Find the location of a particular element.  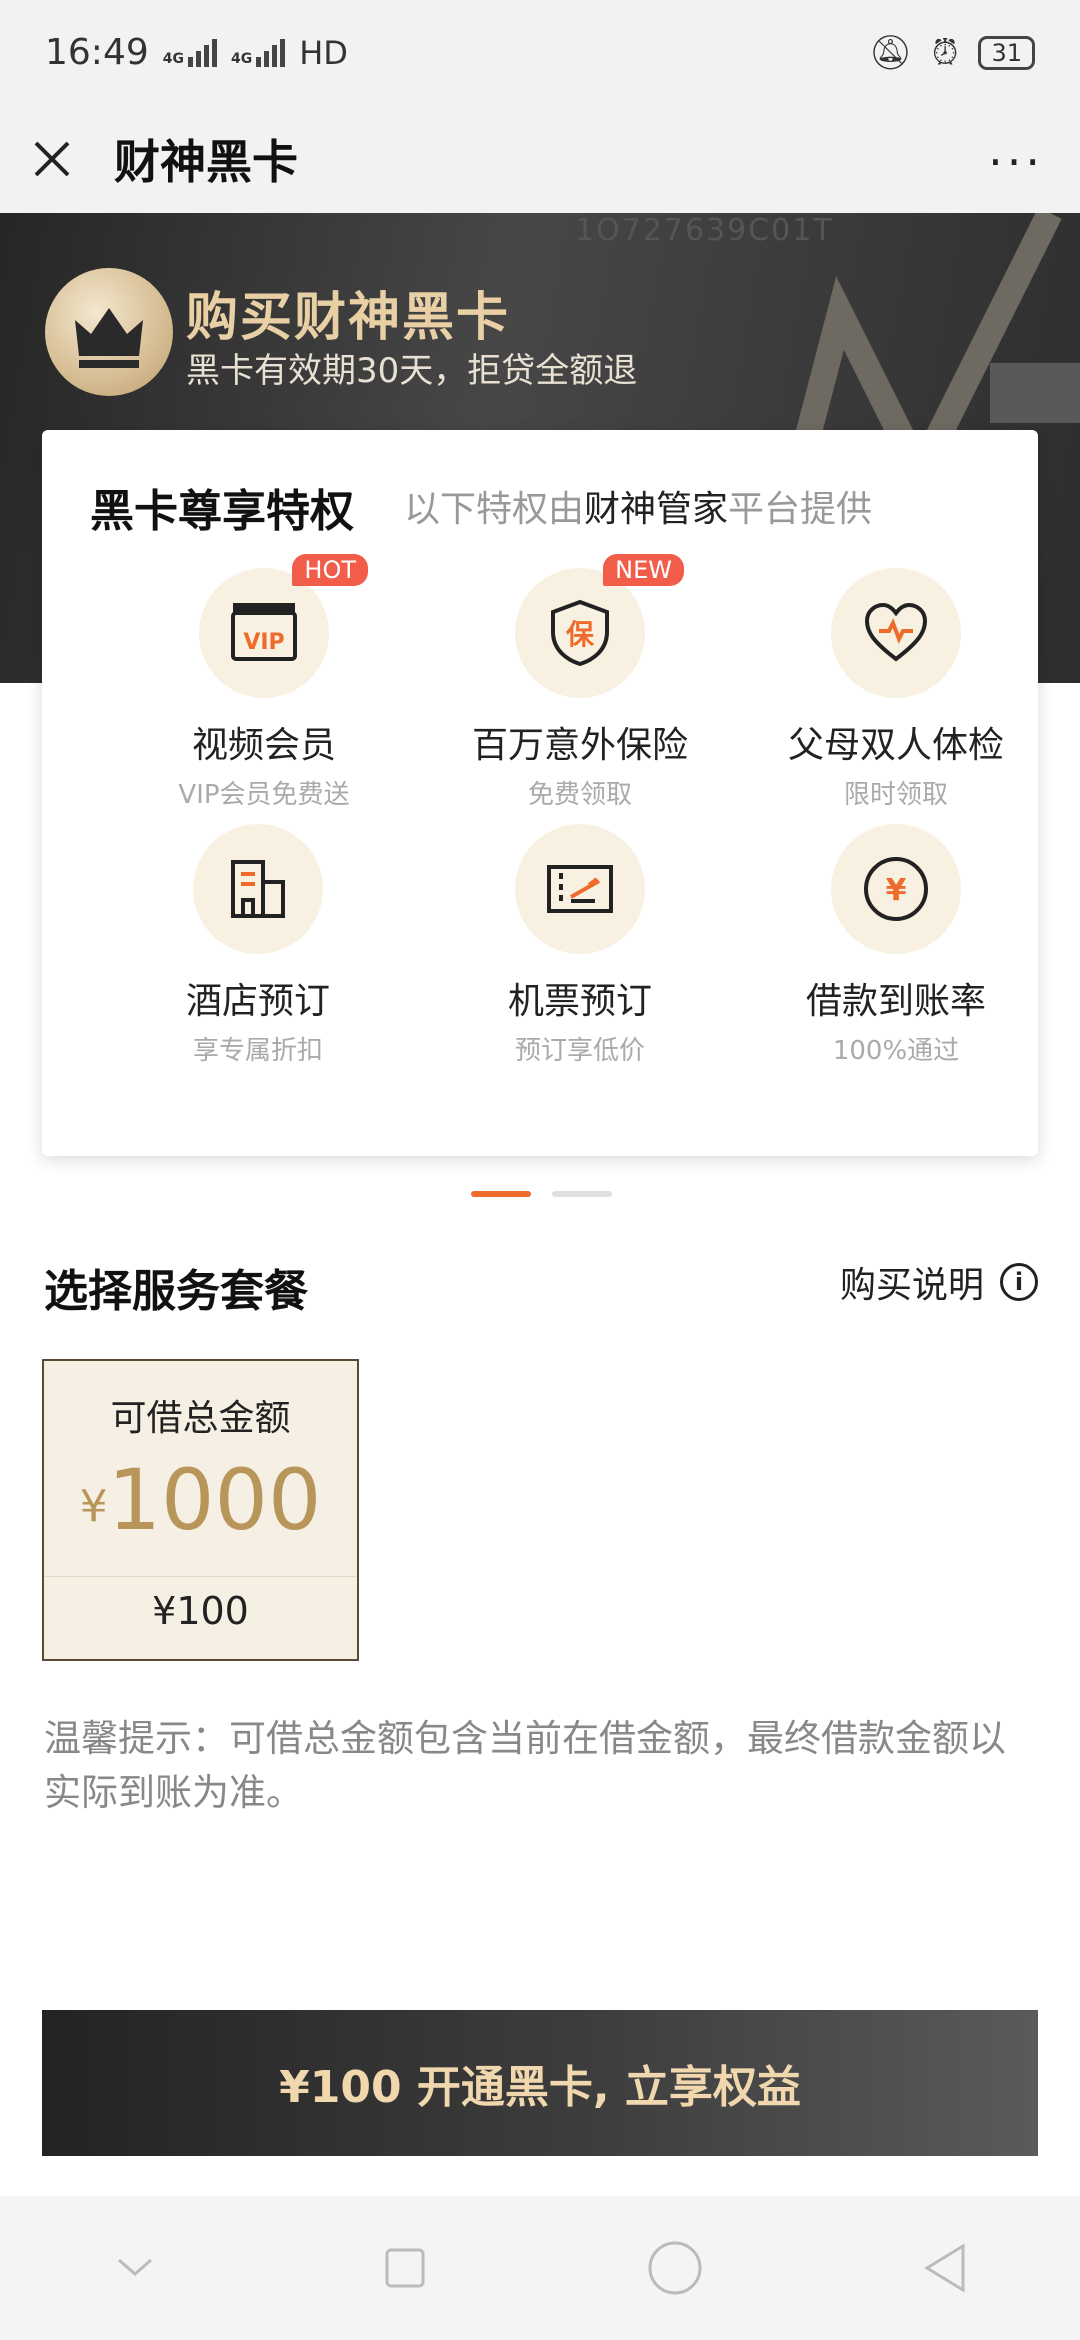

feature-name: 酒店预订 is located at coordinates (257, 1001).